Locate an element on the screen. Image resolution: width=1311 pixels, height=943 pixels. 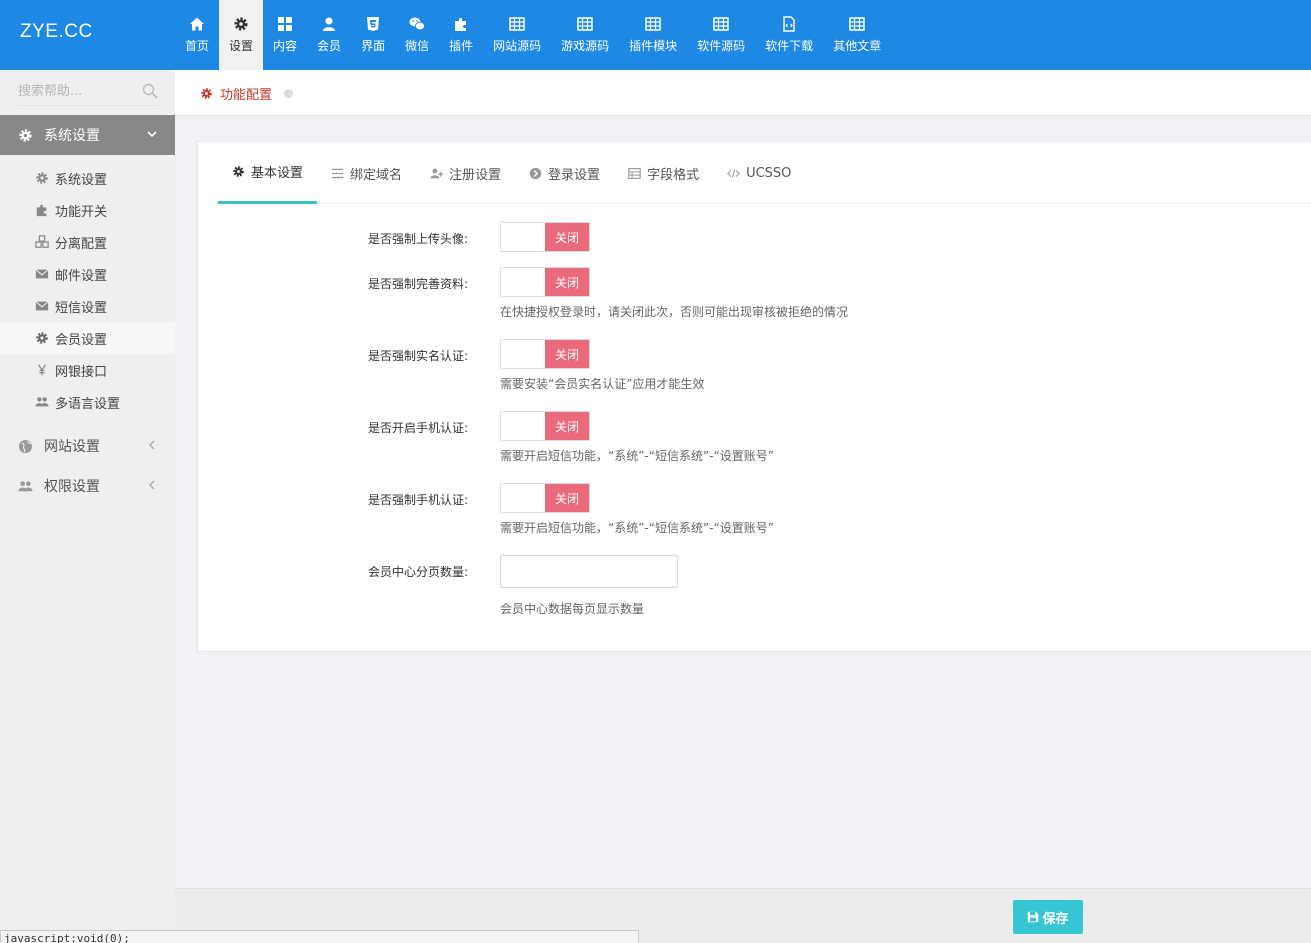
table-list-icon is located at coordinates (634, 173).